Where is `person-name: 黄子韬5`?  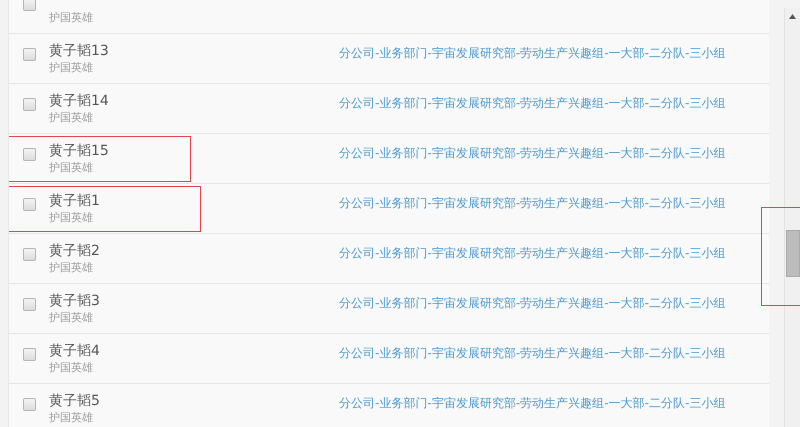
person-name: 黄子韬5 is located at coordinates (74, 401).